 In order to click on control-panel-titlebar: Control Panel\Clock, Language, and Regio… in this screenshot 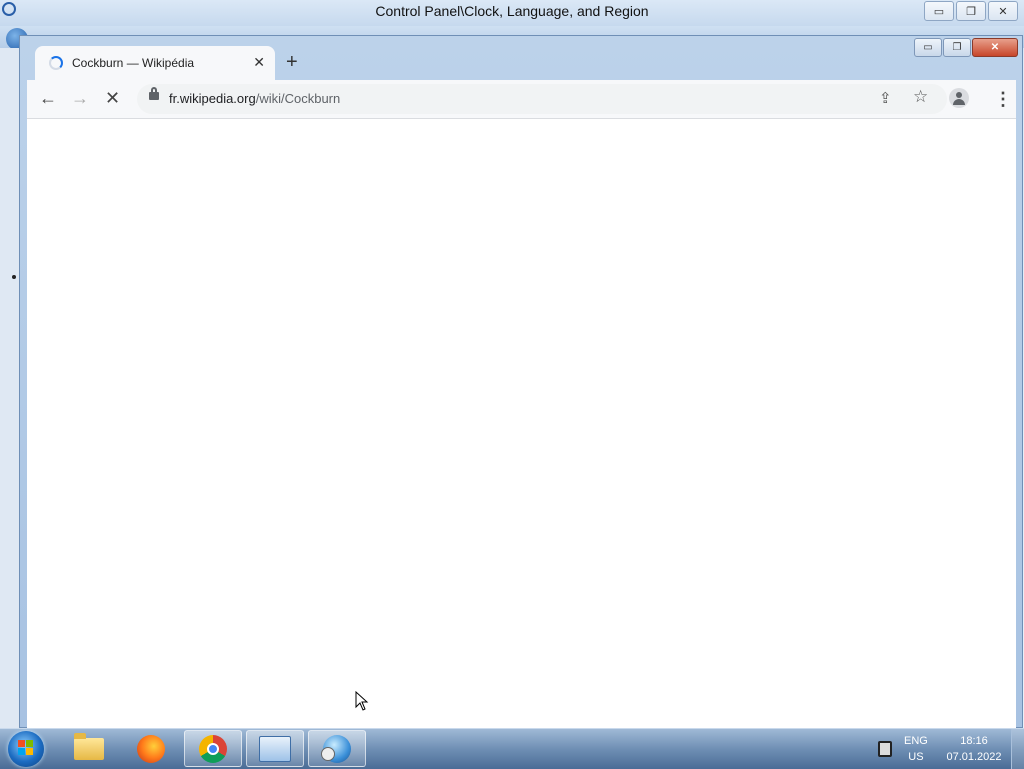, I will do `click(512, 13)`.